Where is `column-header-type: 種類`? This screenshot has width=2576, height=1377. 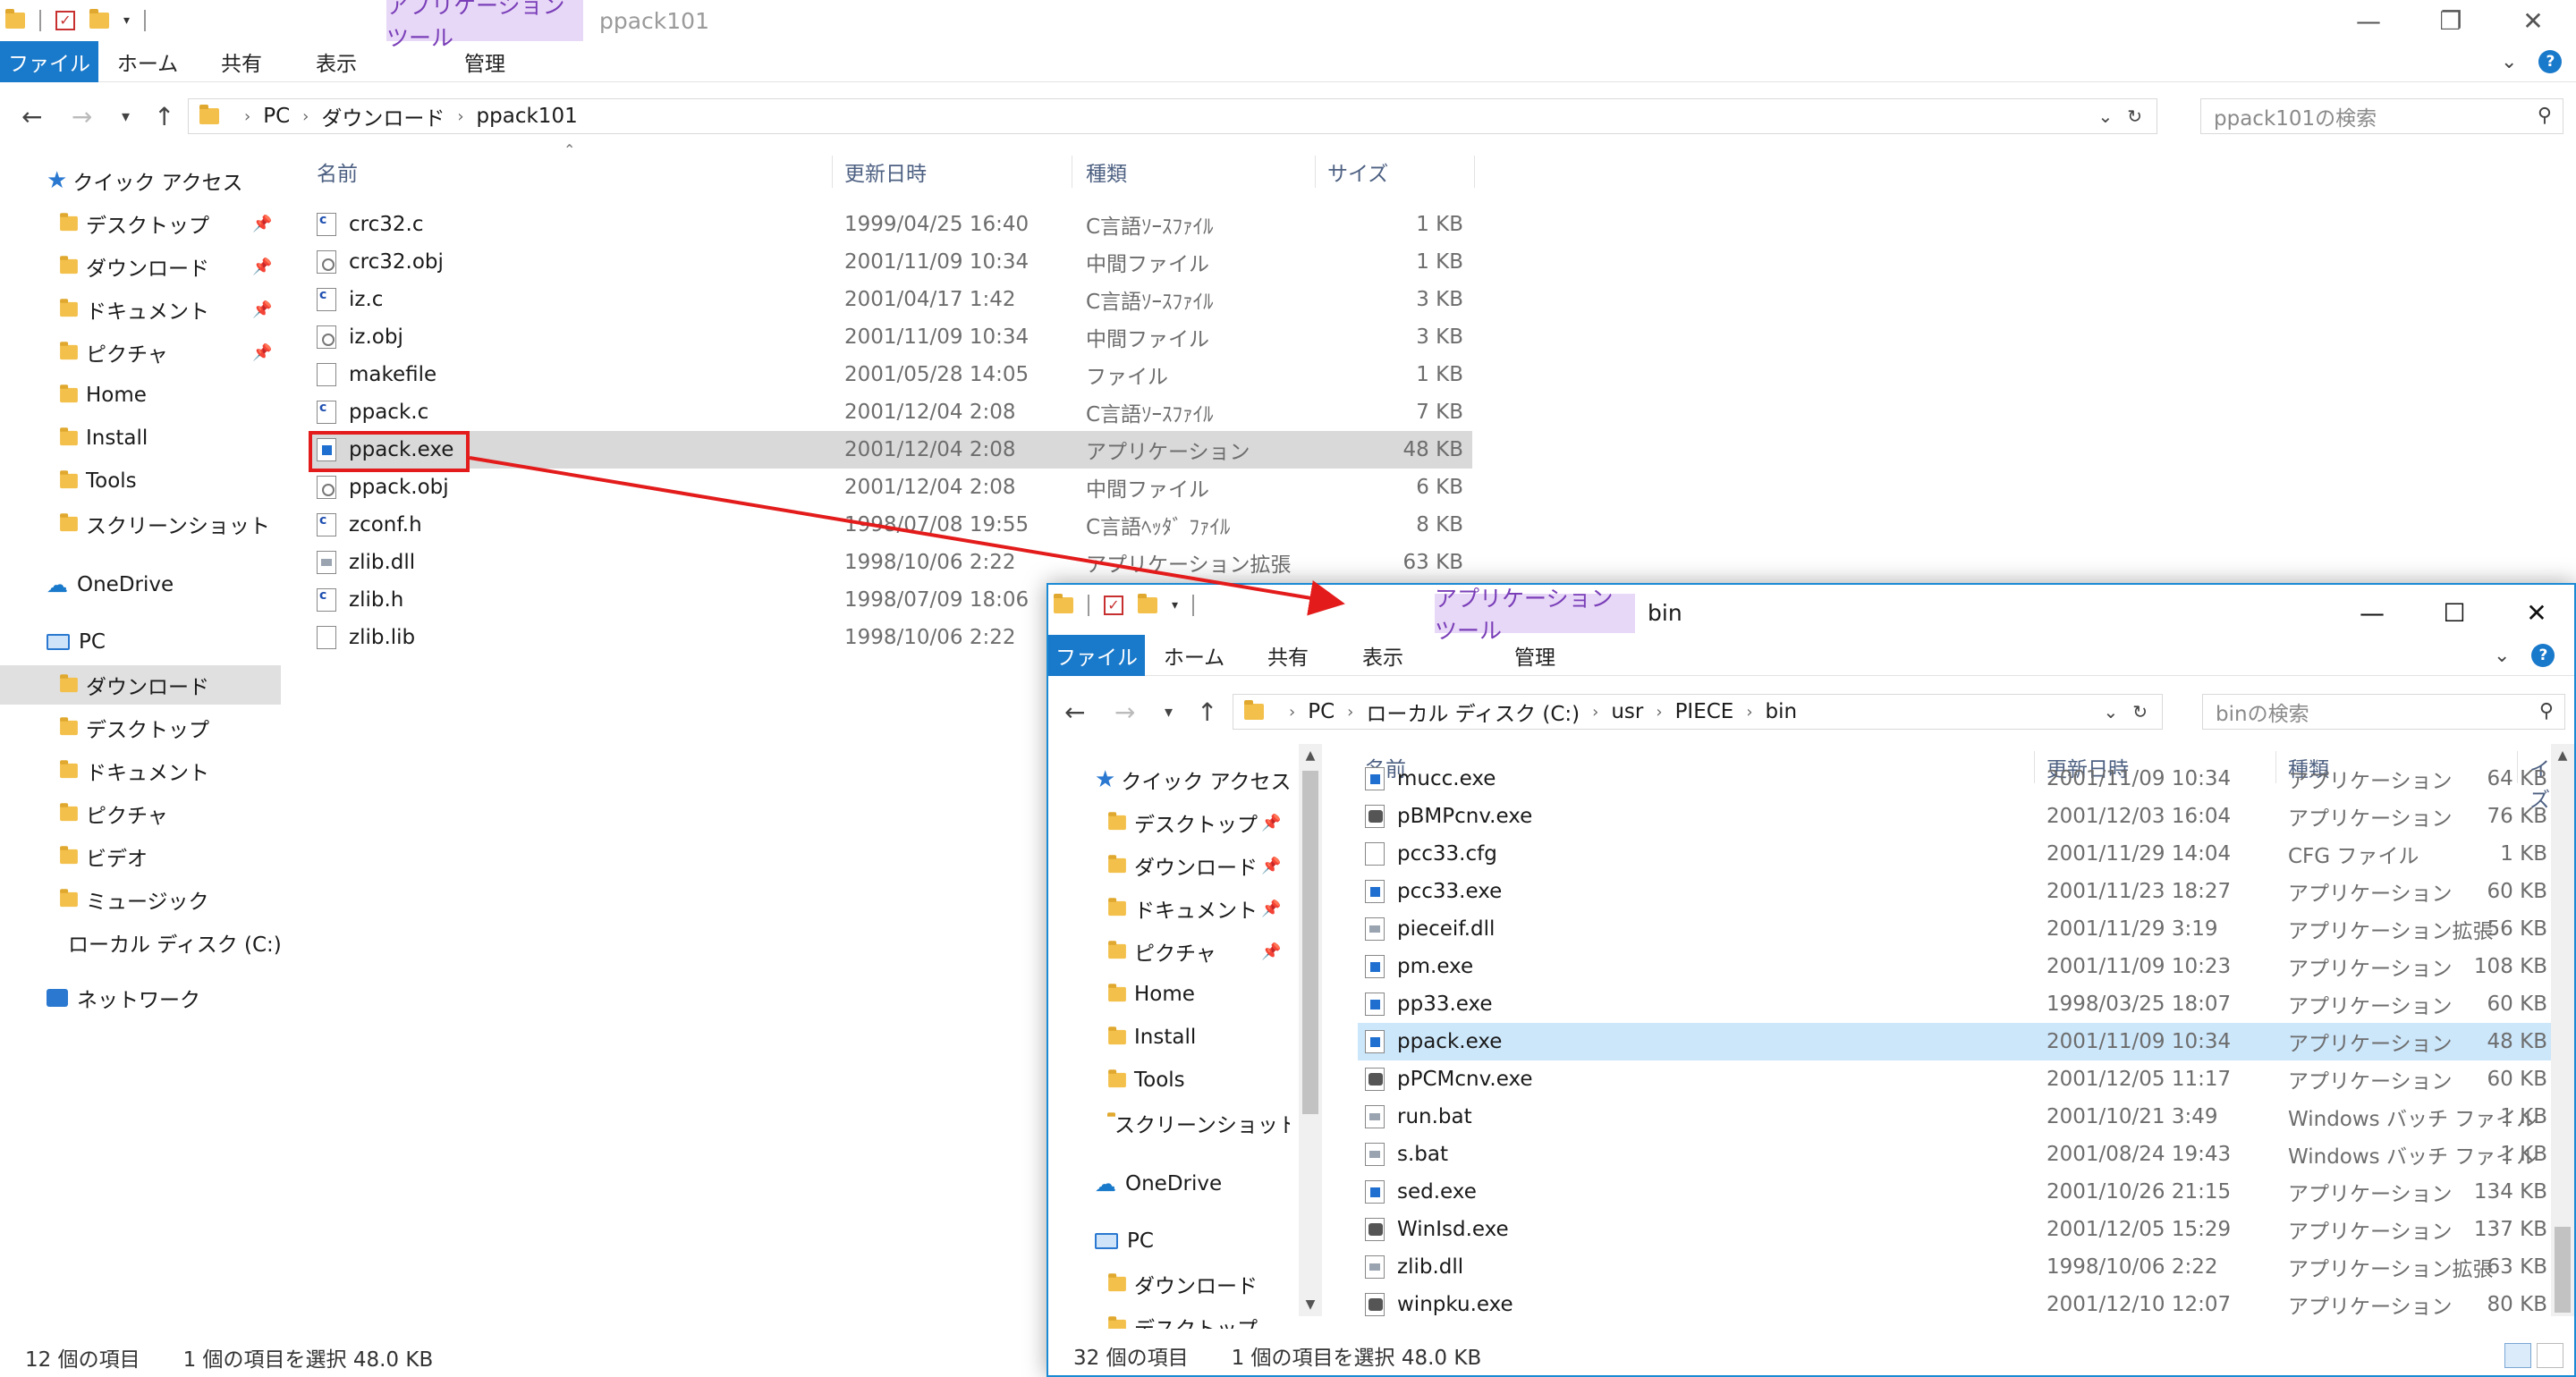 column-header-type: 種類 is located at coordinates (1106, 171).